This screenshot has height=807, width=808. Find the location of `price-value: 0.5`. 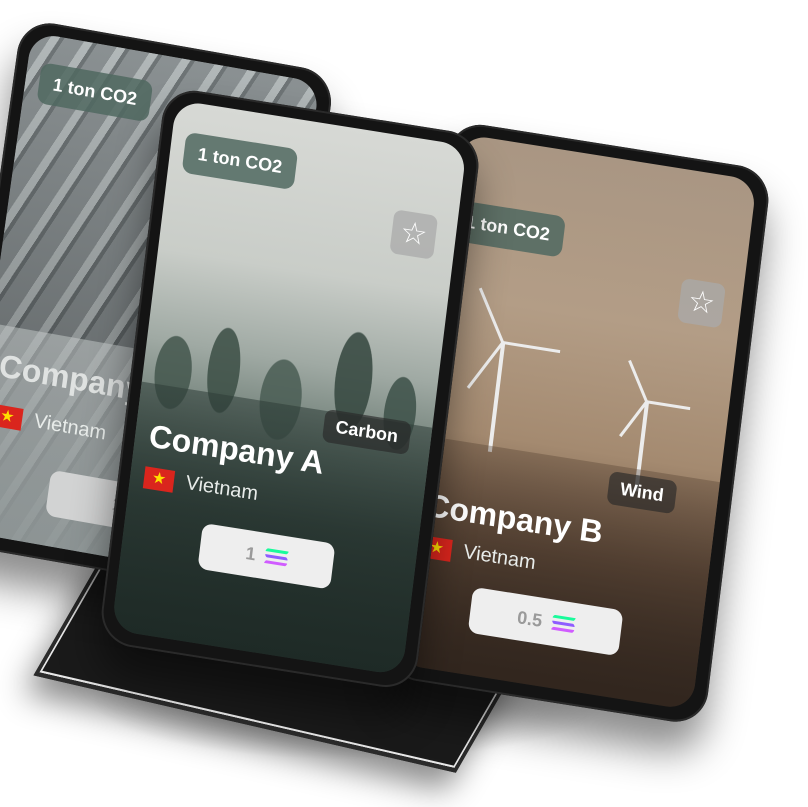

price-value: 0.5 is located at coordinates (530, 618).